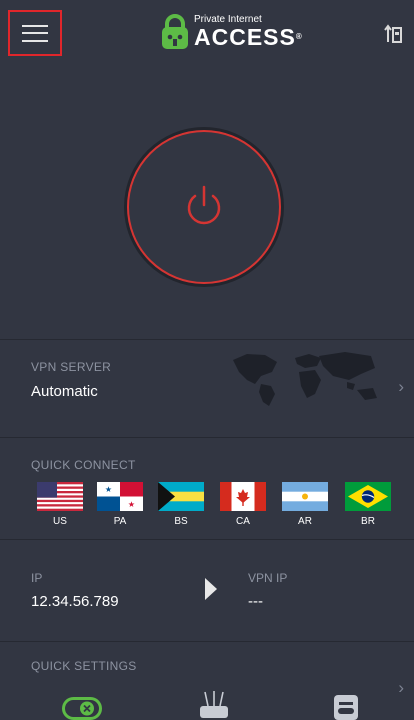 Image resolution: width=414 pixels, height=720 pixels. What do you see at coordinates (243, 496) in the screenshot?
I see `flag-ca-icon` at bounding box center [243, 496].